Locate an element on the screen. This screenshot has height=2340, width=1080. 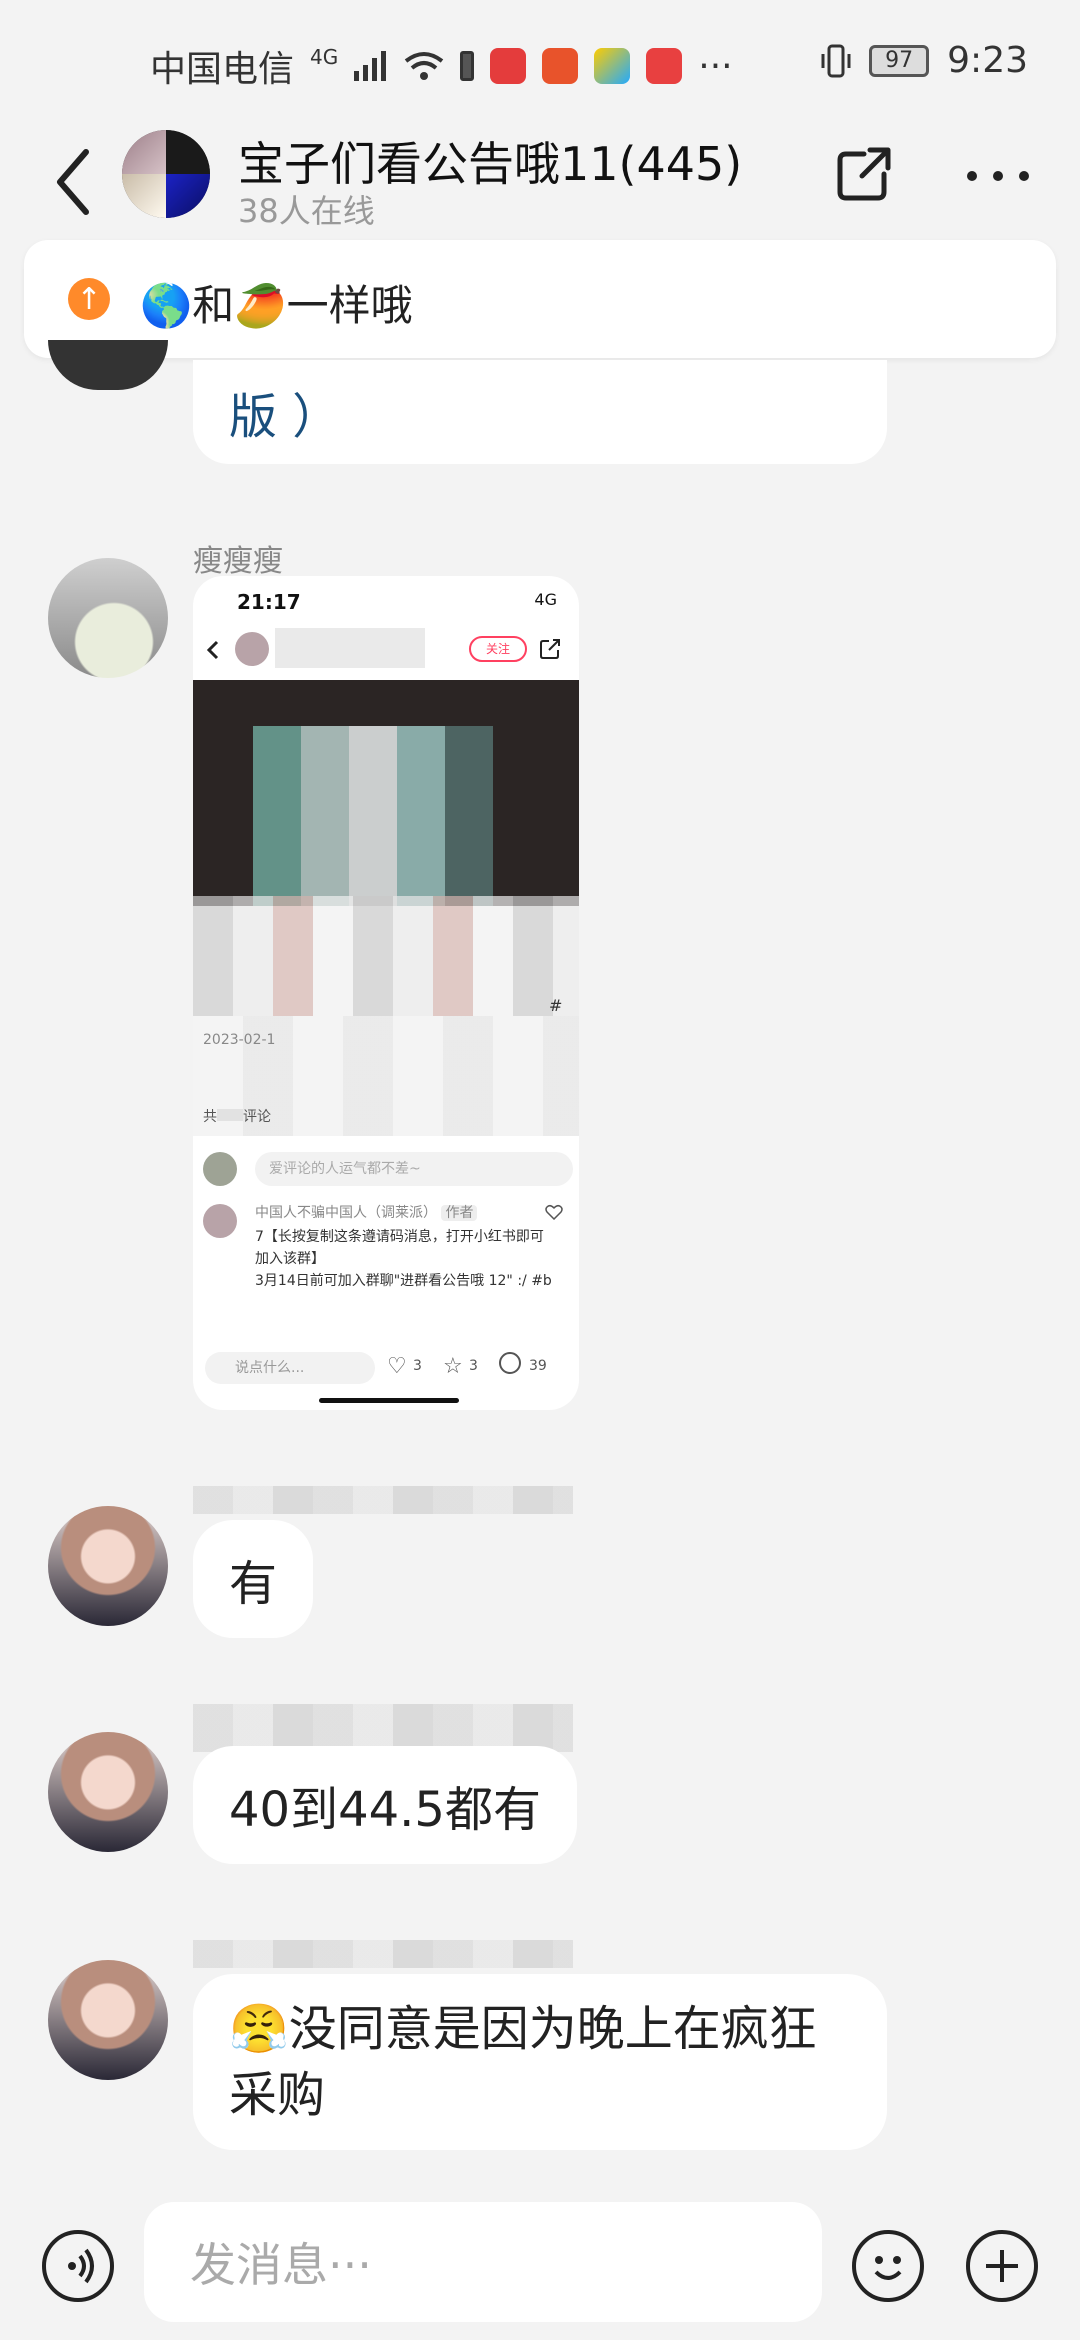
shot-back-icon is located at coordinates (212, 650).